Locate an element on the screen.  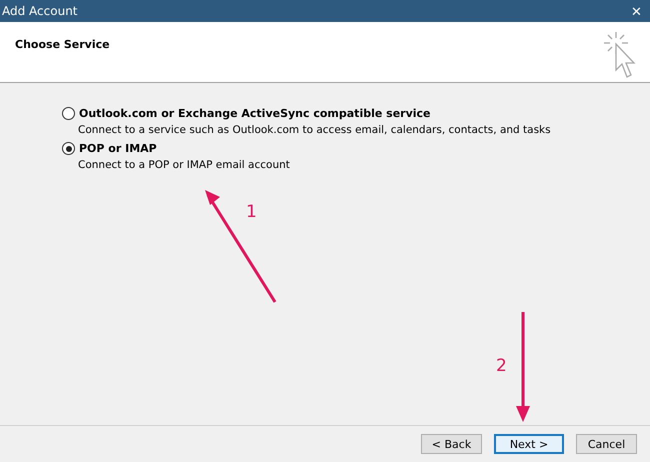
radio-option: POP or IMAP is located at coordinates (356, 148).